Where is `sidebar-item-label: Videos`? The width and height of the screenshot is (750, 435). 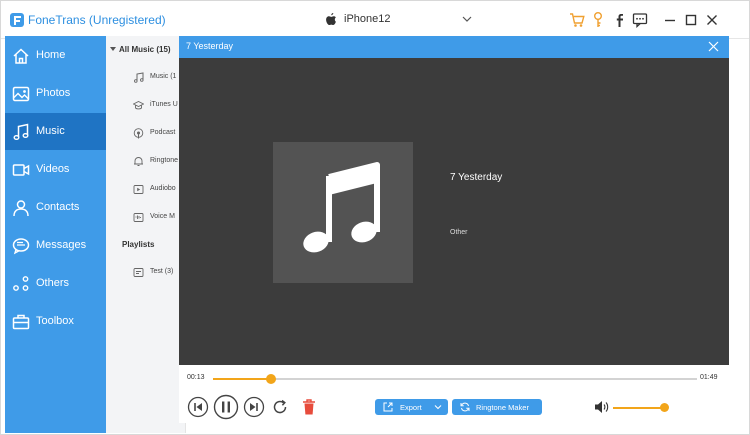
sidebar-item-label: Videos is located at coordinates (53, 169).